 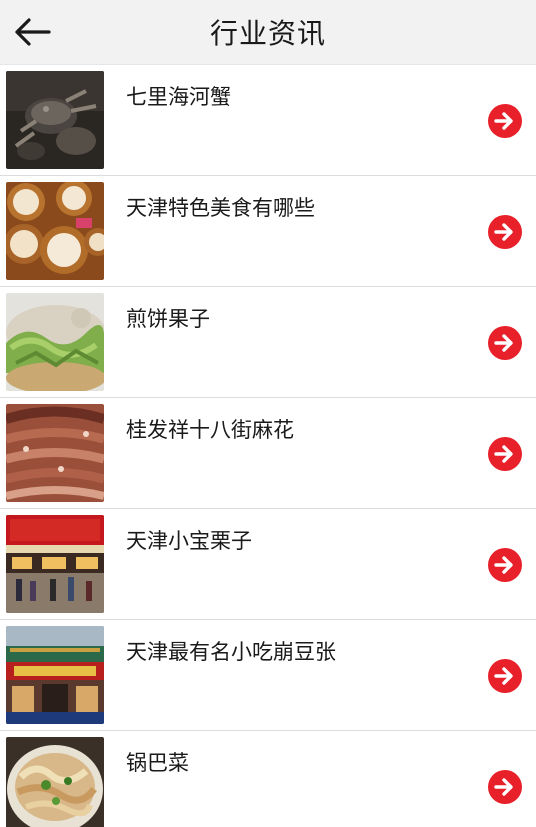 I want to click on list-item: 天津特色美食有哪些, so click(x=268, y=231).